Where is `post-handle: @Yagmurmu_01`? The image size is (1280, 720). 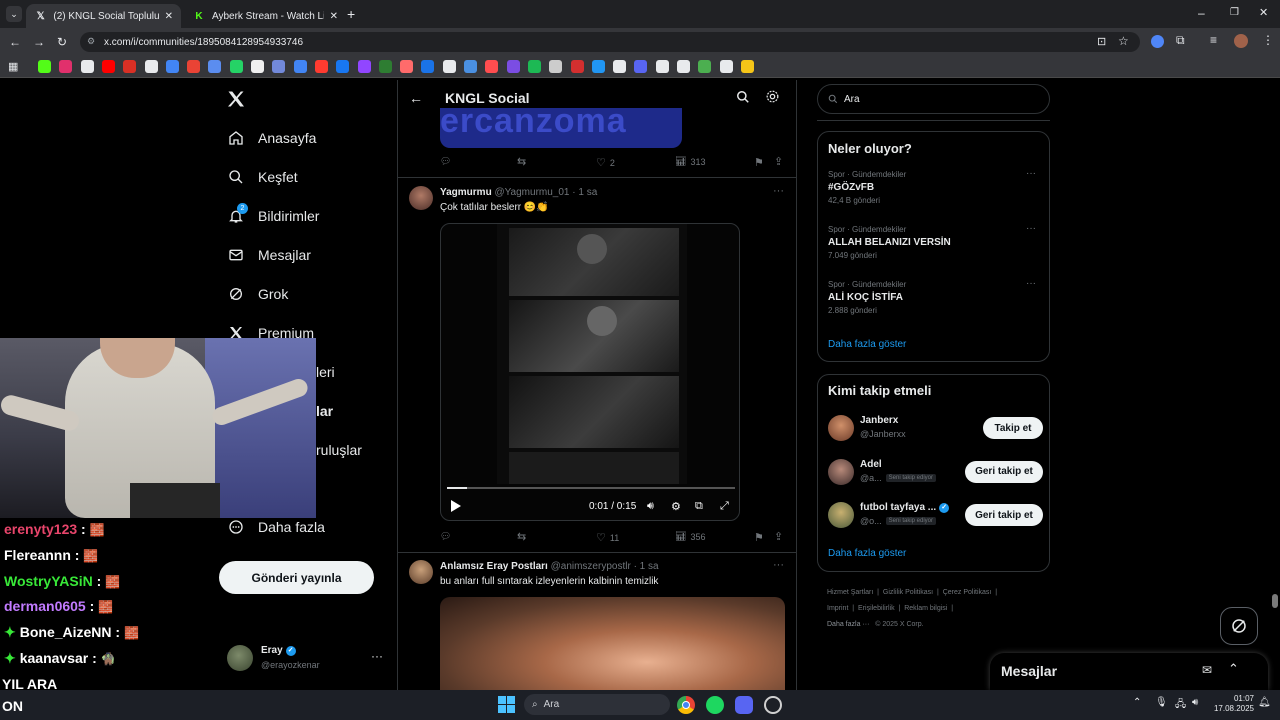
post-handle: @Yagmurmu_01 is located at coordinates (531, 192).